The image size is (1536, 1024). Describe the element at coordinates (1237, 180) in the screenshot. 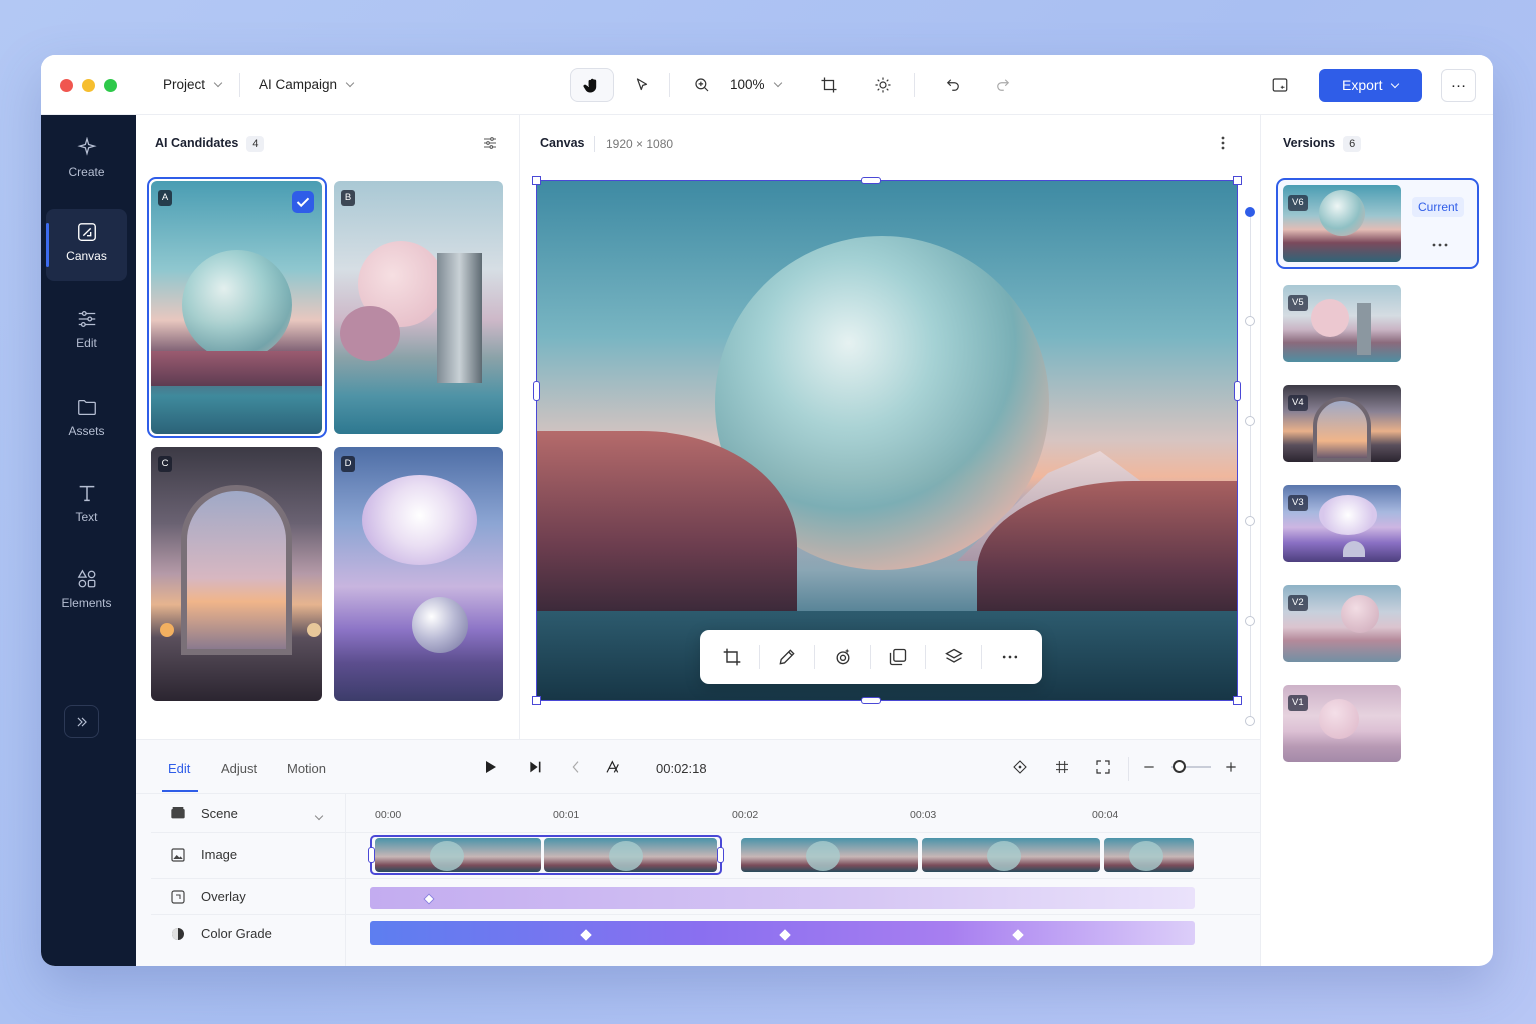

I see `resize-handle-ne` at that location.